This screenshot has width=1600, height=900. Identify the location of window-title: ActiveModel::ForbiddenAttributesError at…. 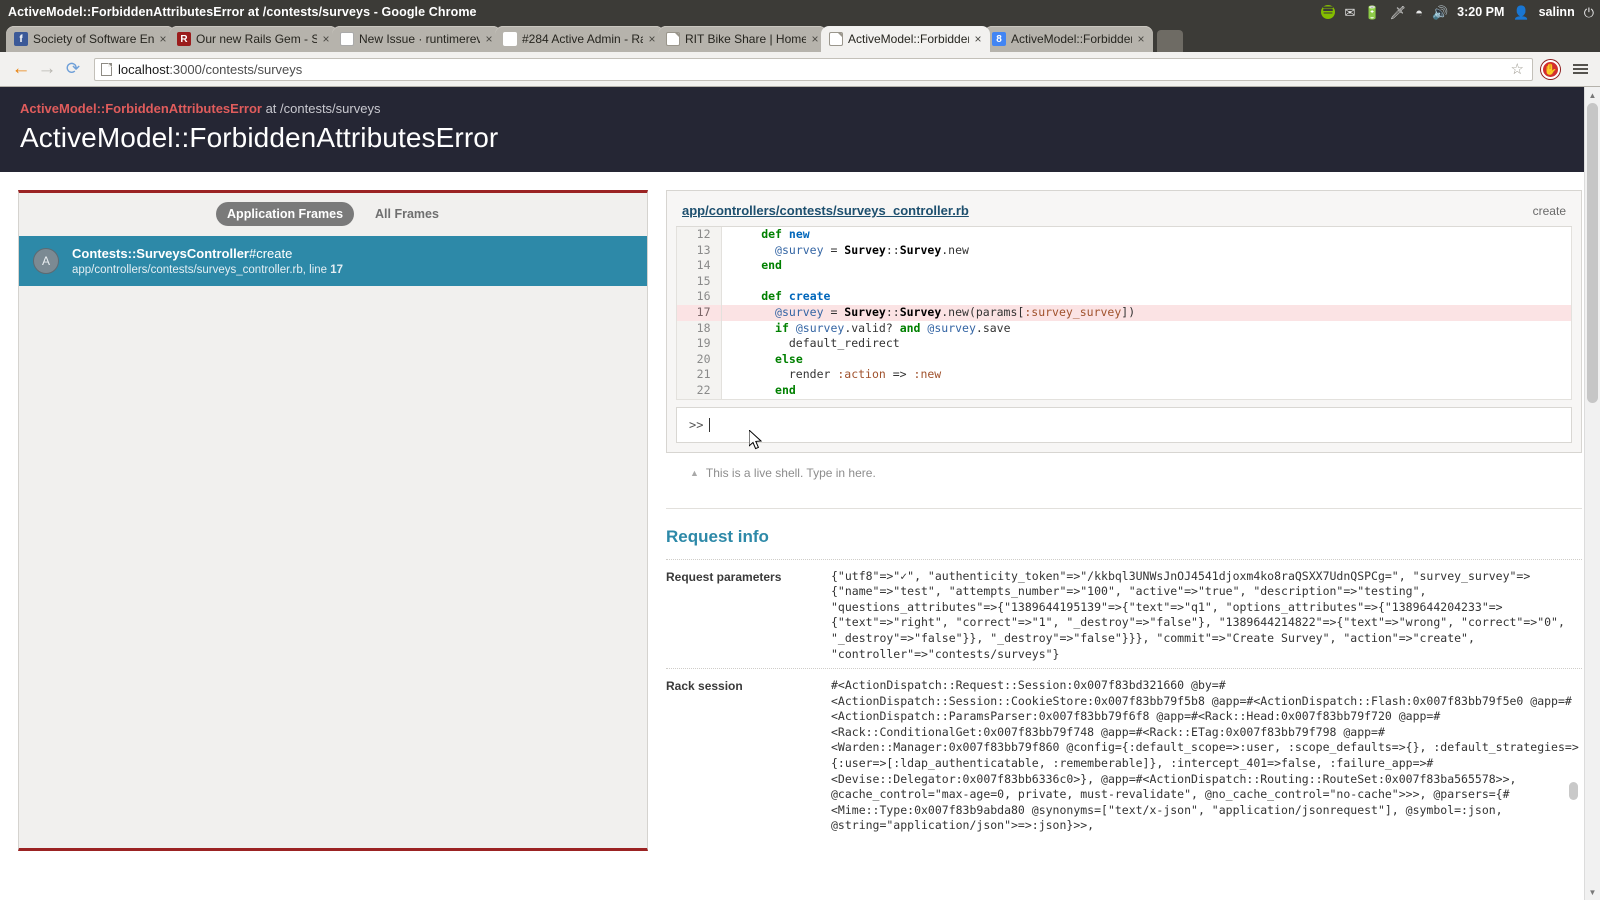
(242, 12).